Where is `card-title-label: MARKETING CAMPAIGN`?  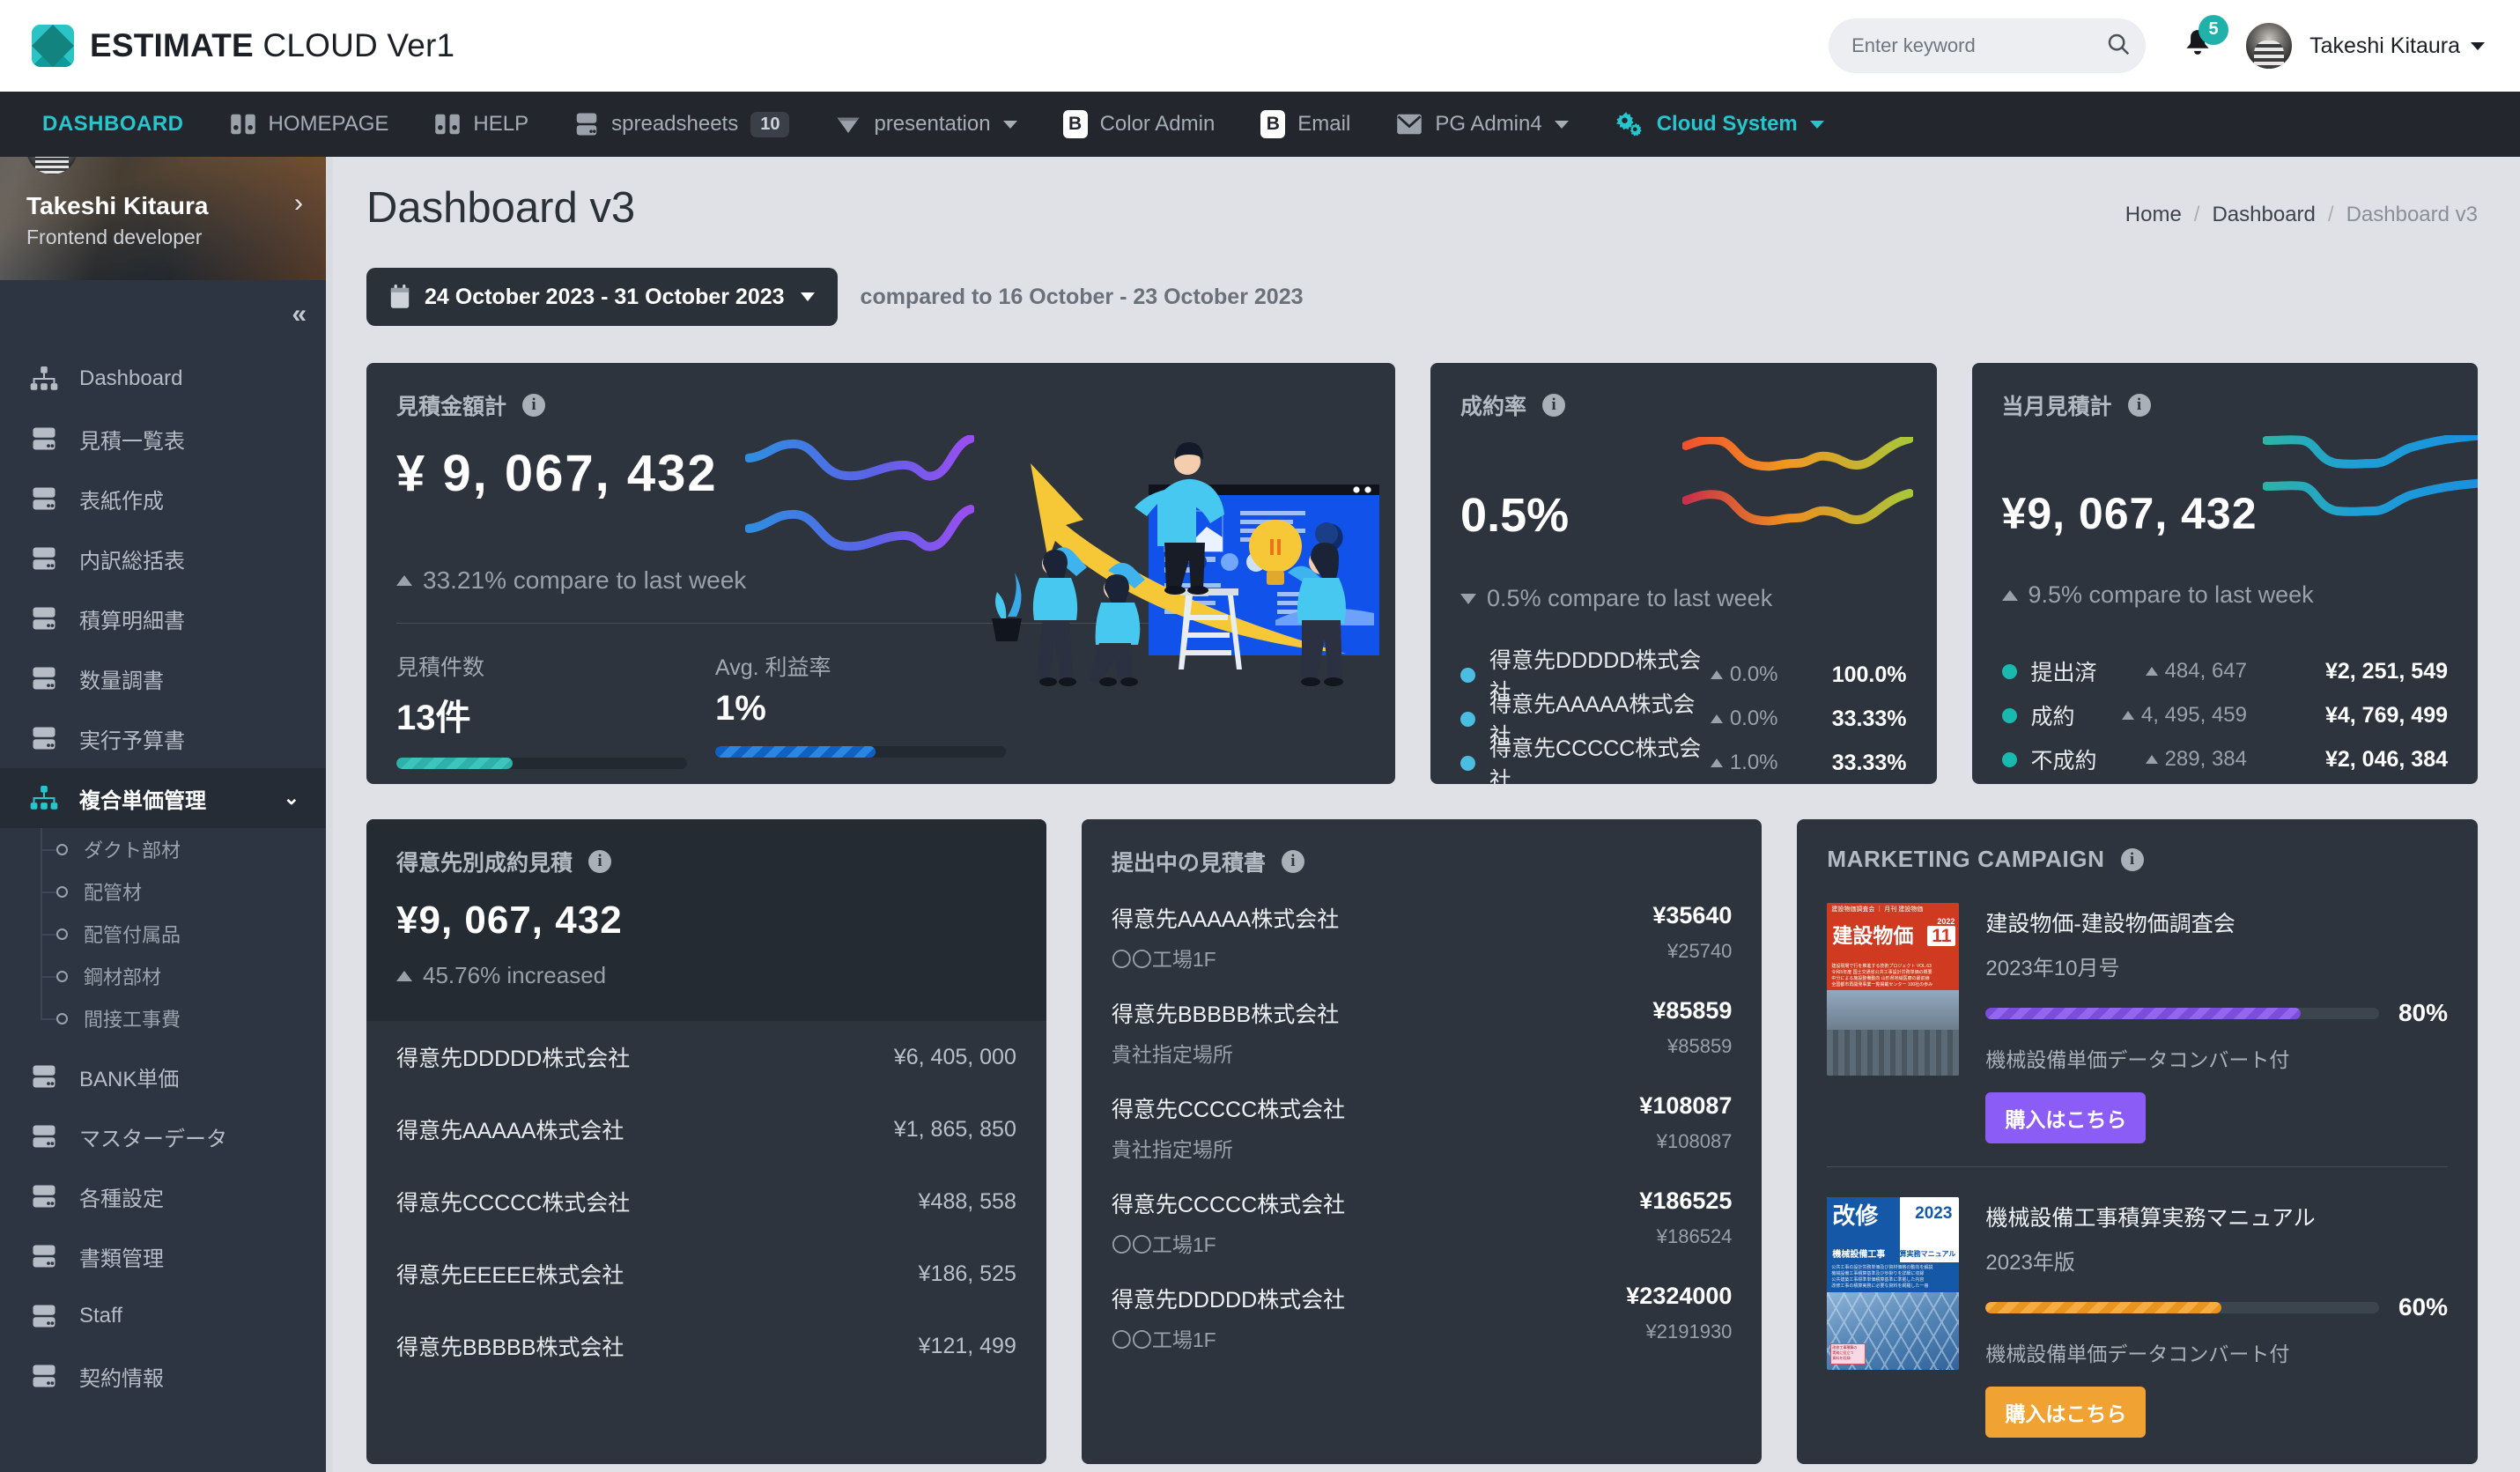 card-title-label: MARKETING CAMPAIGN is located at coordinates (1966, 859).